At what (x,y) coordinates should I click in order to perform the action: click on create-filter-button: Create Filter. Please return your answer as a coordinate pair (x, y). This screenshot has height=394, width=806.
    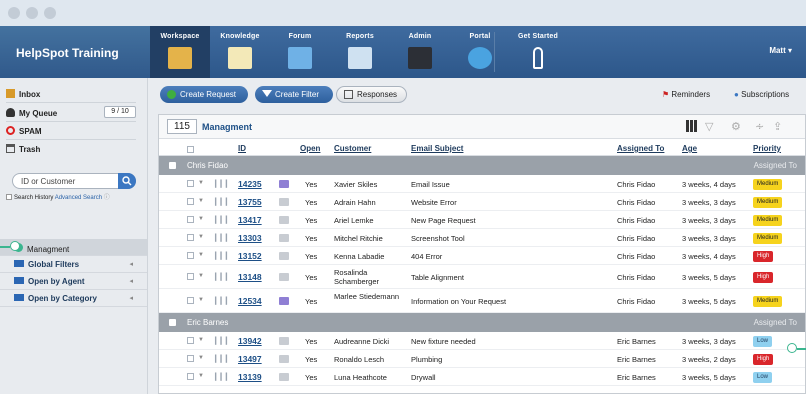
    Looking at the image, I should click on (294, 94).